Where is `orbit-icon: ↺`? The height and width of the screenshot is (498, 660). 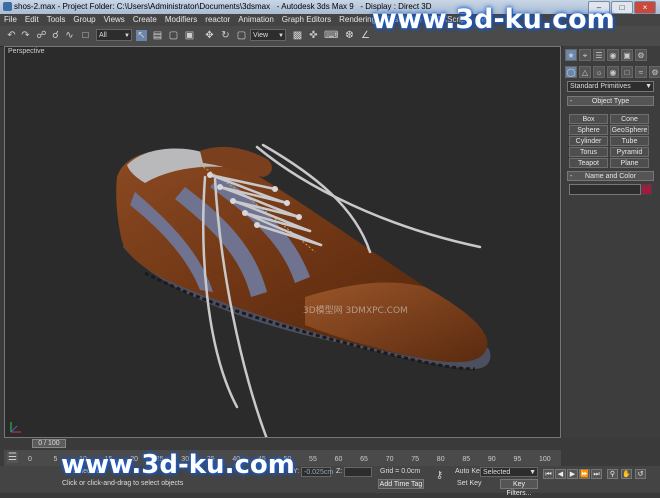
orbit-icon: ↺ is located at coordinates (640, 474).